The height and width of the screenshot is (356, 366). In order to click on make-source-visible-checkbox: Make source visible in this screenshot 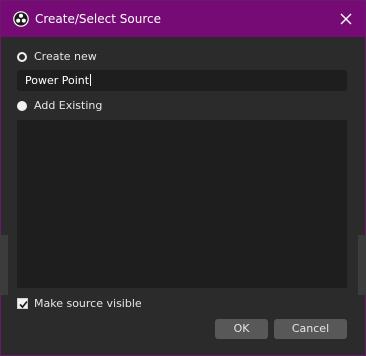, I will do `click(79, 303)`.